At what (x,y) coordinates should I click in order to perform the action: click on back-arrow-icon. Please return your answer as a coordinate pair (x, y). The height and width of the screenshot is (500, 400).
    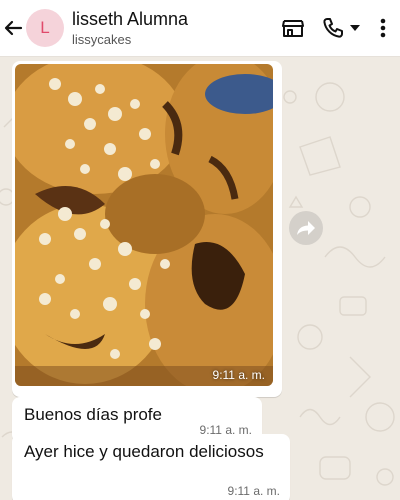
    Looking at the image, I should click on (13, 28).